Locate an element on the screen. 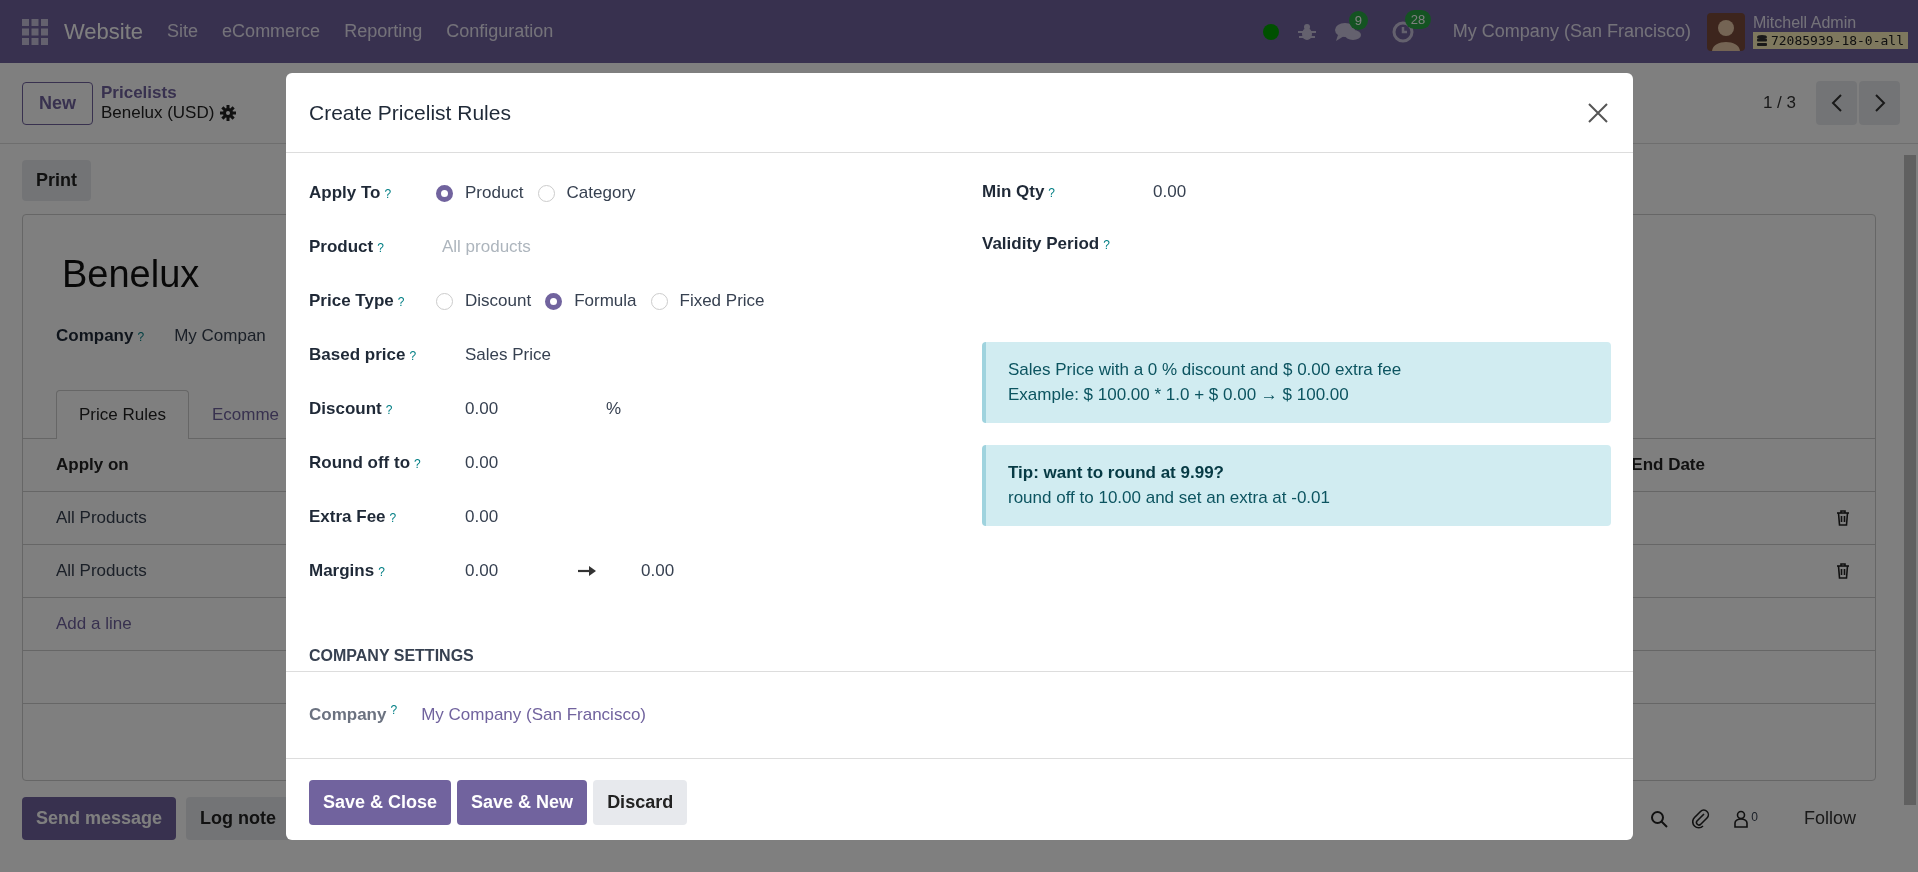  company-switcher: My Company (San Francisco) is located at coordinates (1571, 31).